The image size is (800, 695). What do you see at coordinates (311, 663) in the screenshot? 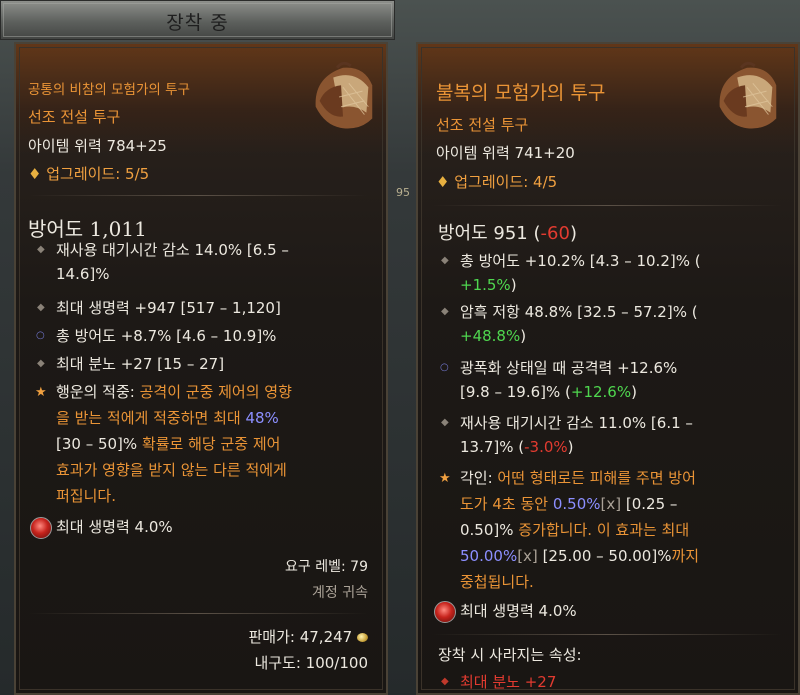
I see `durability: 내구도: 100/100` at bounding box center [311, 663].